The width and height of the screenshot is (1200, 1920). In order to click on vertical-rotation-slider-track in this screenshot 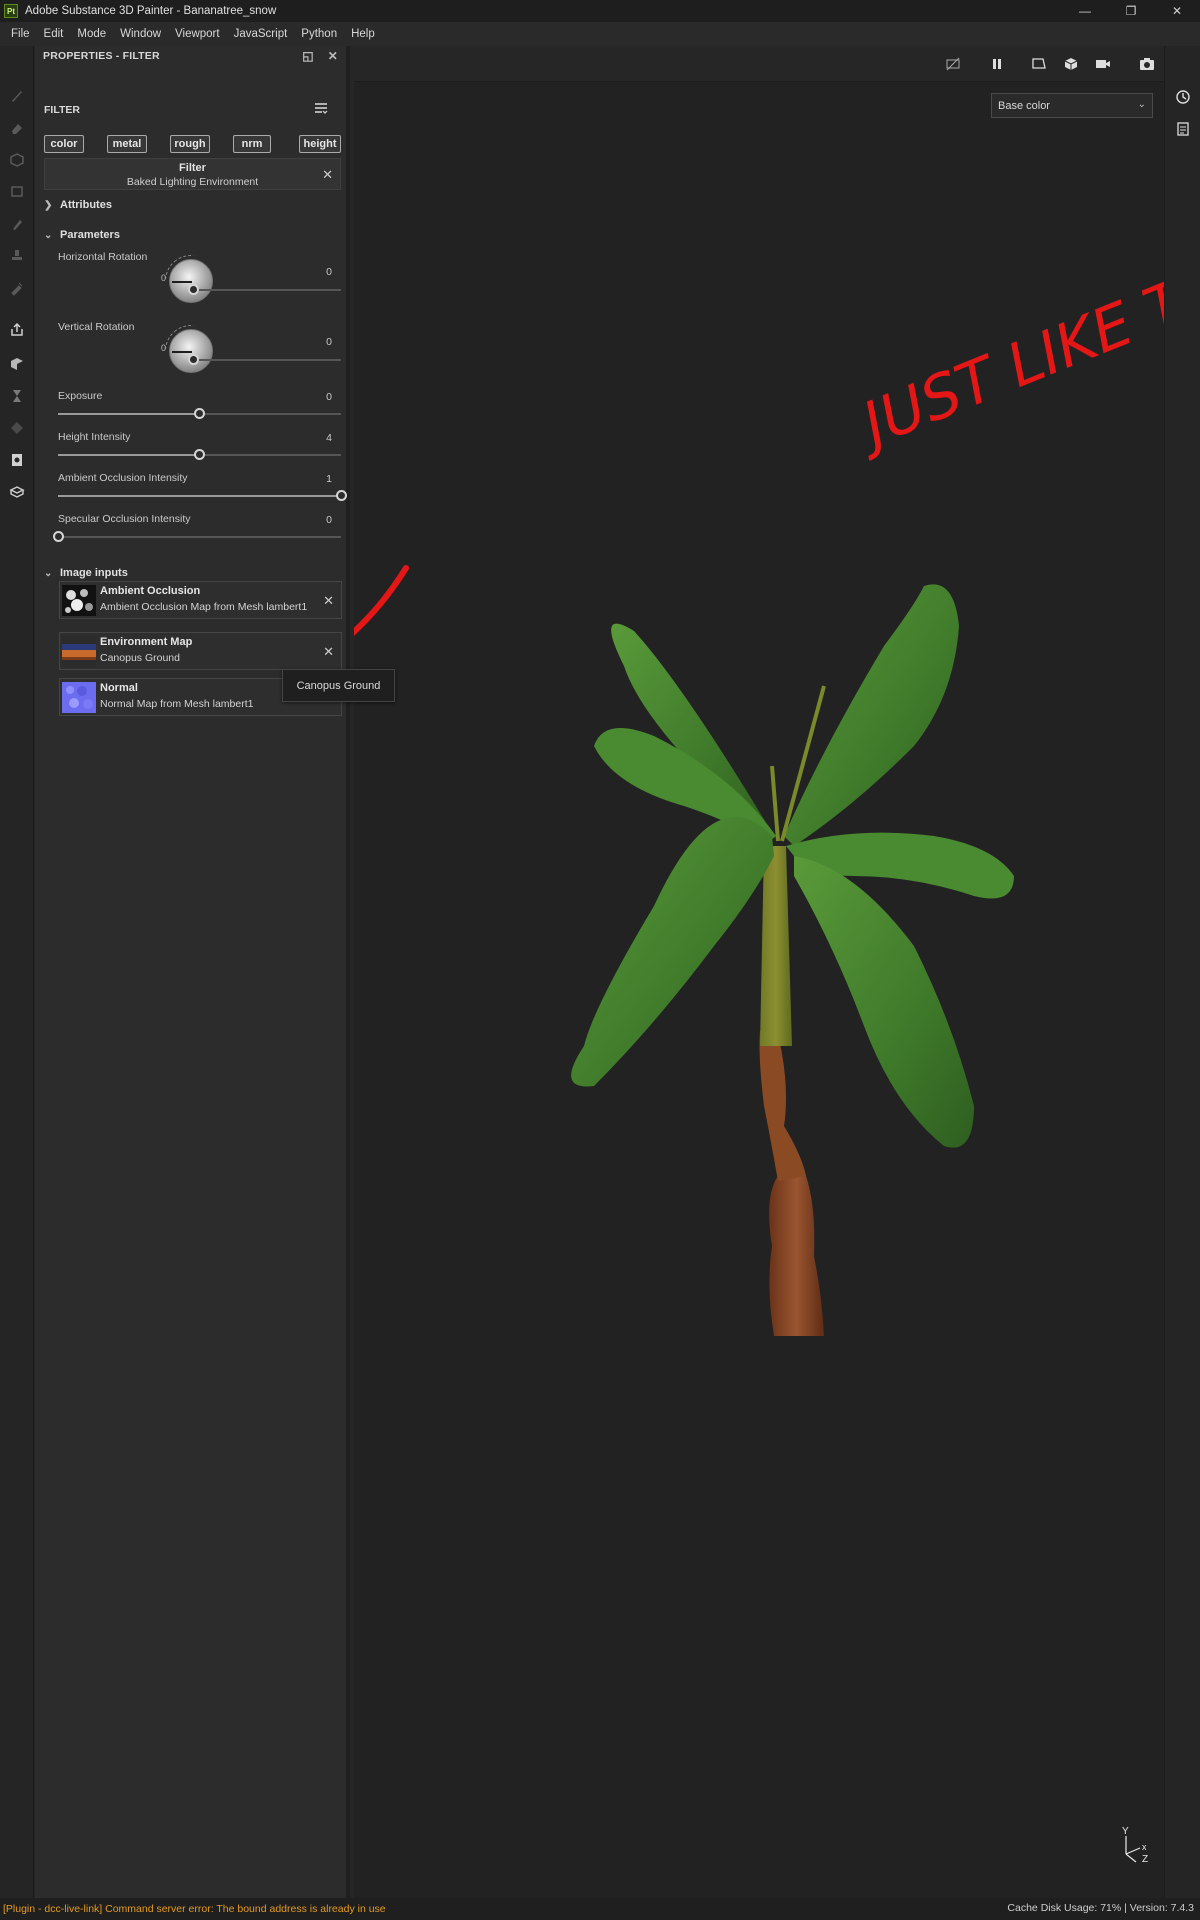, I will do `click(267, 360)`.